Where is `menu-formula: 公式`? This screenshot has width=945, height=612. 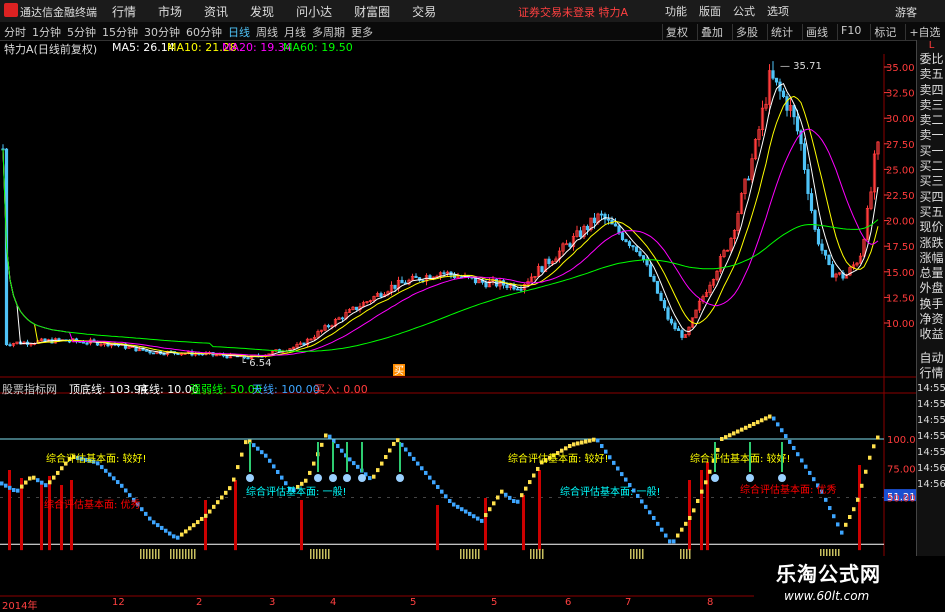
menu-formula: 公式 is located at coordinates (744, 11).